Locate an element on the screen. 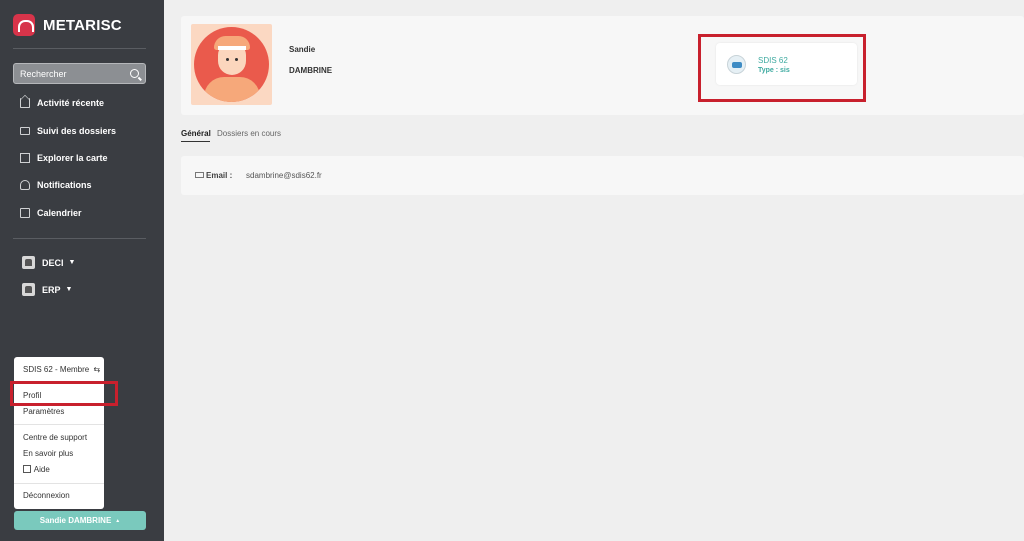 This screenshot has width=1024, height=541. brand: METARISC is located at coordinates (67, 25).